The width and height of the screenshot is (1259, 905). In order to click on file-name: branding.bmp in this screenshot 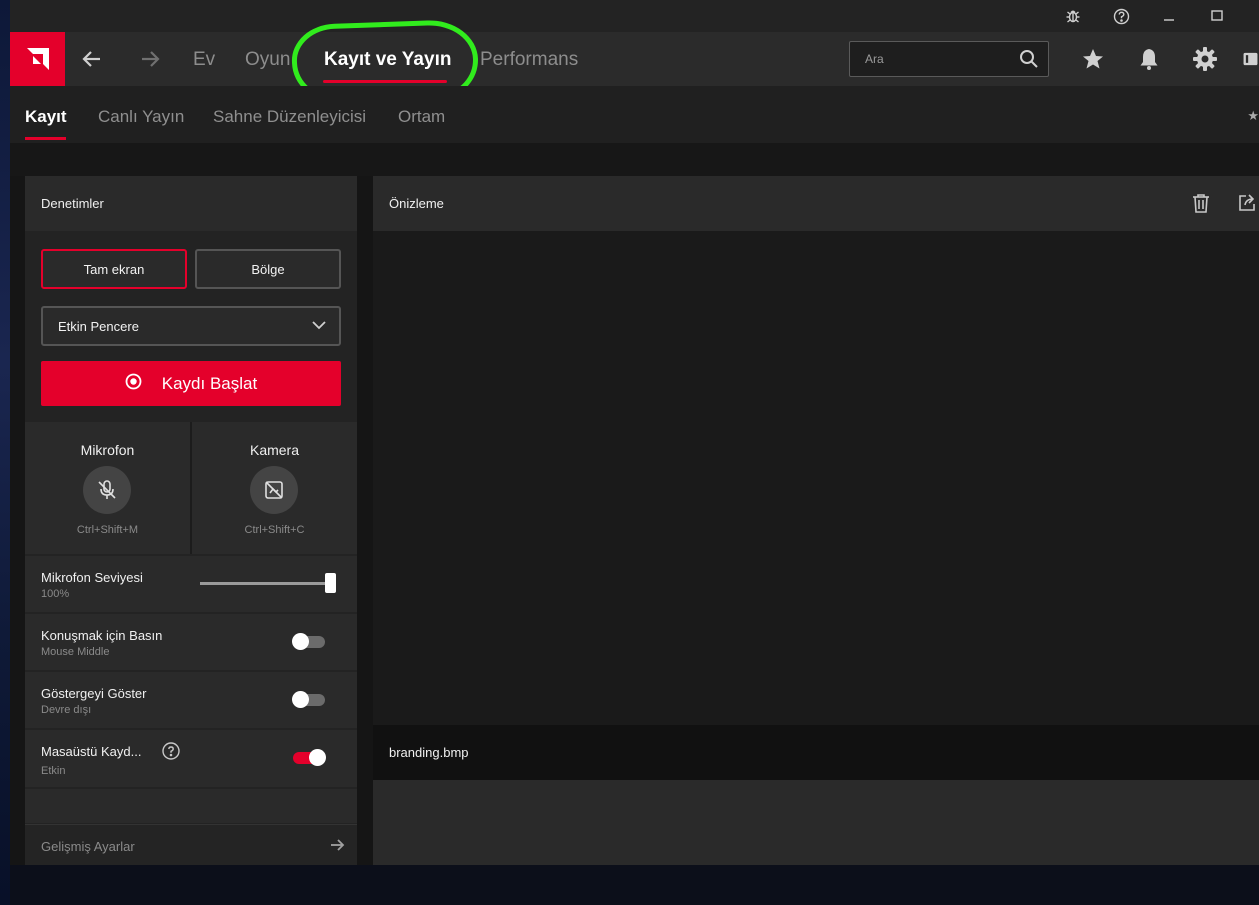, I will do `click(429, 752)`.